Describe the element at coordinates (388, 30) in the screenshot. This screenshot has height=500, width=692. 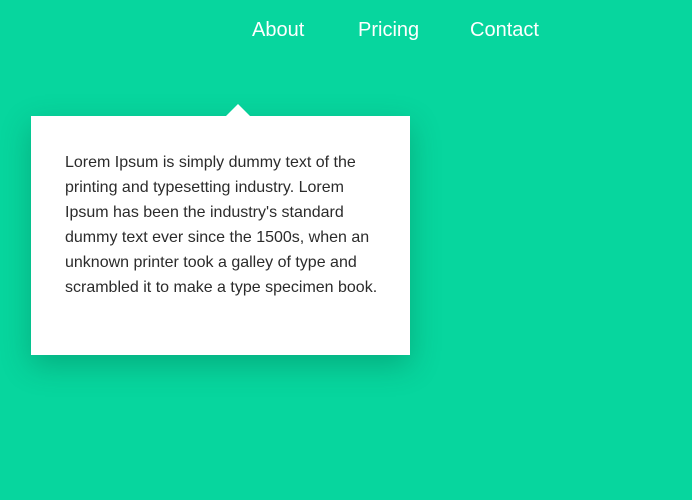
I see `nav-link-pricing: Pricing` at that location.